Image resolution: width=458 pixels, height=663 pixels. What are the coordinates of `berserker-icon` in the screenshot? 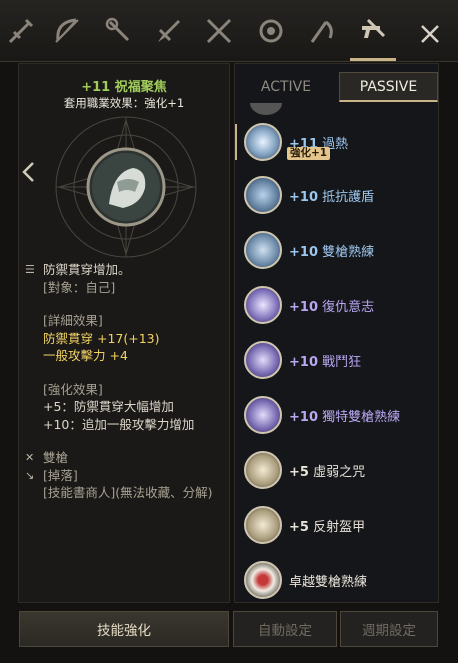 It's located at (263, 360).